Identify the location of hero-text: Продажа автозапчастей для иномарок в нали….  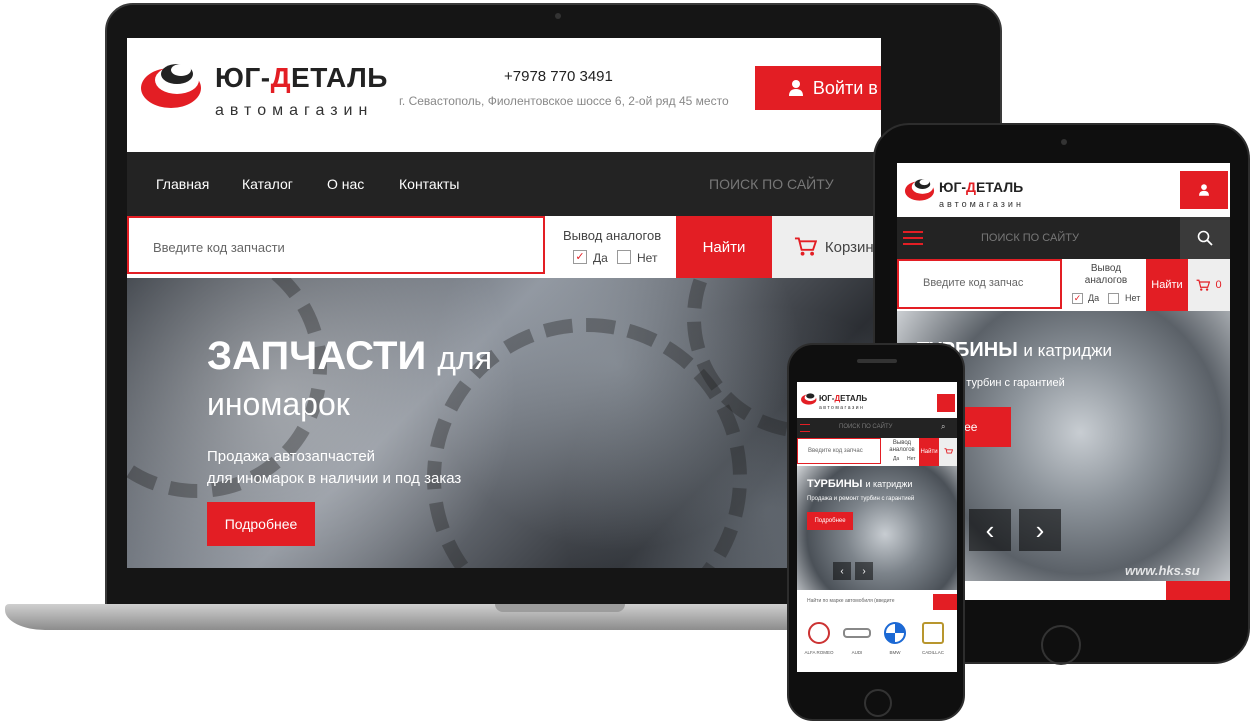
(334, 467).